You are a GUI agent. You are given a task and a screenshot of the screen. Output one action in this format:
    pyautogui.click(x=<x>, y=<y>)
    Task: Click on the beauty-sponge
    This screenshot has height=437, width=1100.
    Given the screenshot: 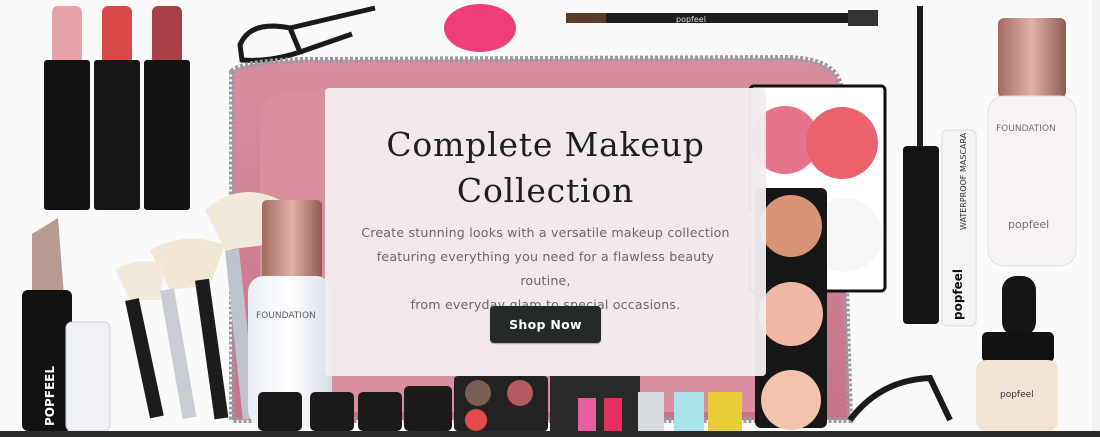 What is the action you would take?
    pyautogui.click(x=480, y=28)
    